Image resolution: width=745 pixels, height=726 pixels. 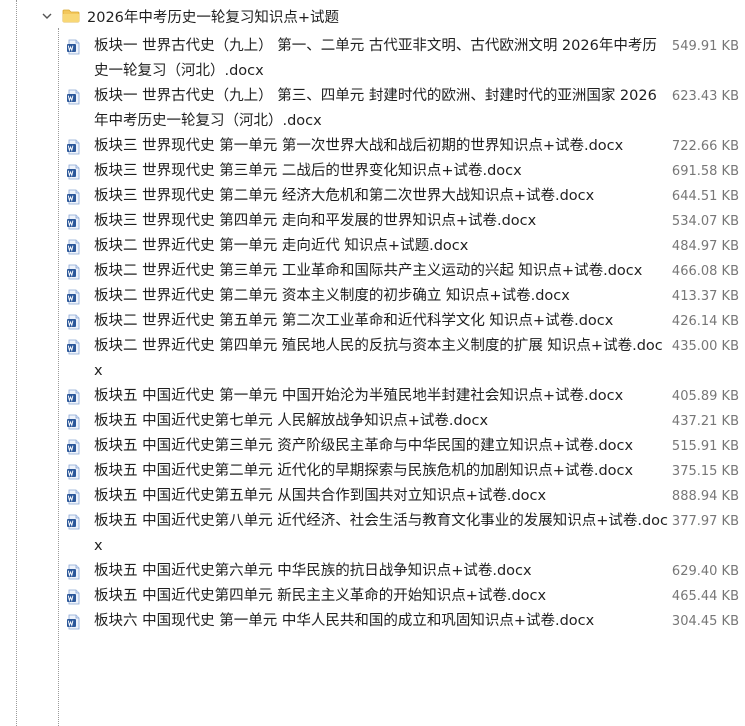 I want to click on file-size: 304.45 KB, so click(x=705, y=621).